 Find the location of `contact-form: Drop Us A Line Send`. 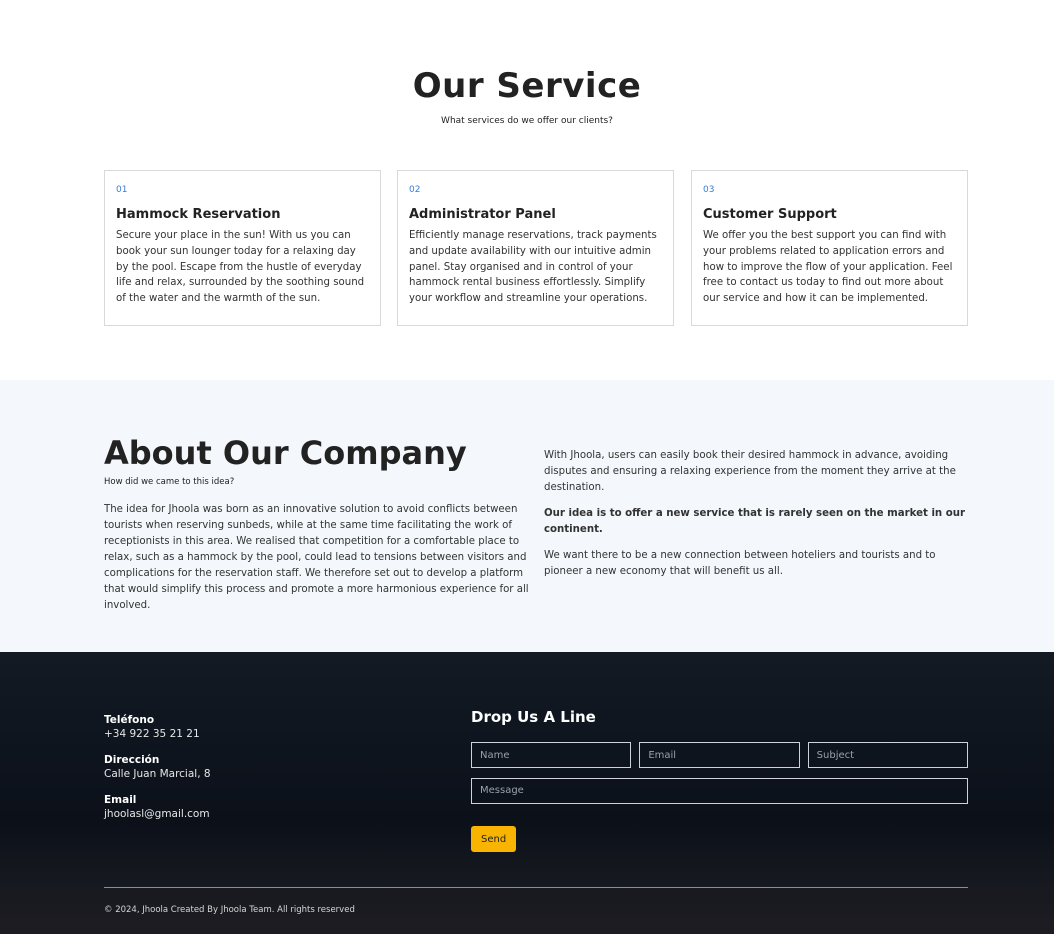

contact-form: Drop Us A Line Send is located at coordinates (719, 780).